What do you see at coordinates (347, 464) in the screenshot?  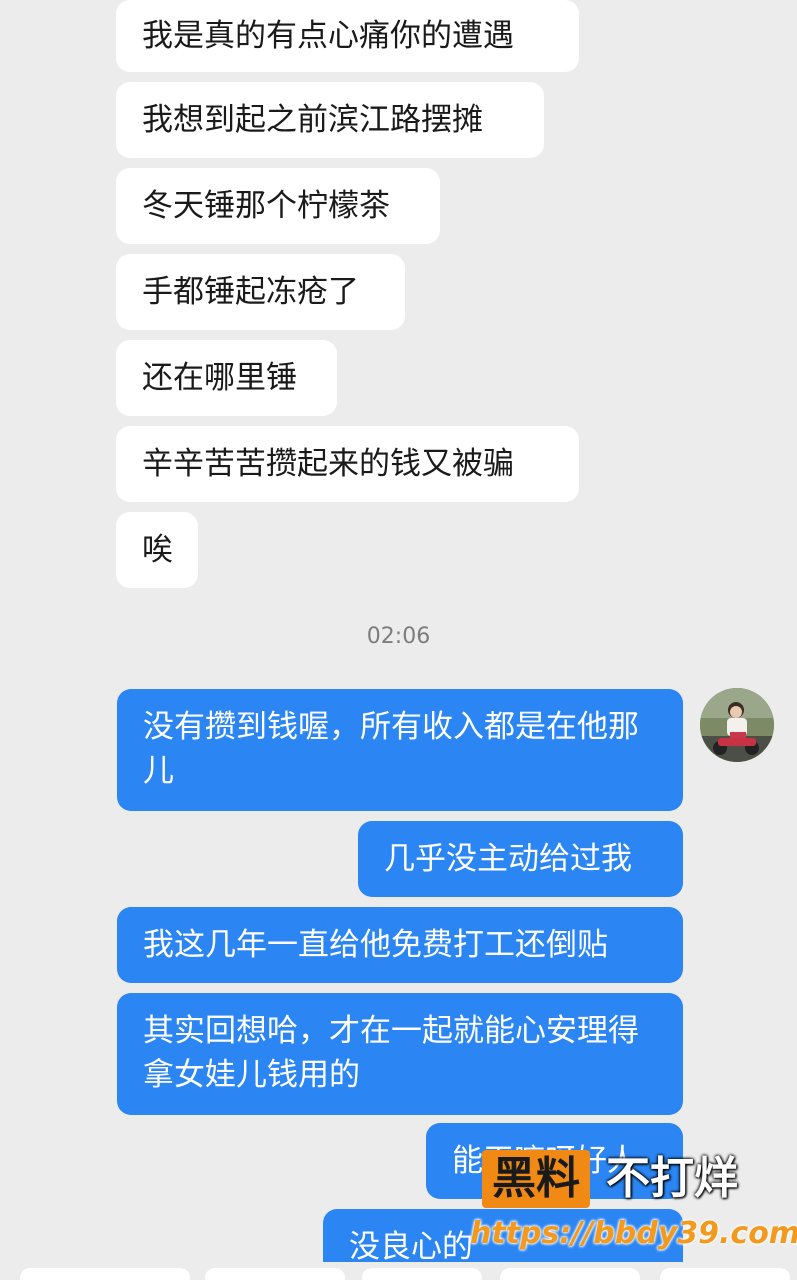 I see `incoming-message: 辛辛苦苦攒起来的钱又被骗` at bounding box center [347, 464].